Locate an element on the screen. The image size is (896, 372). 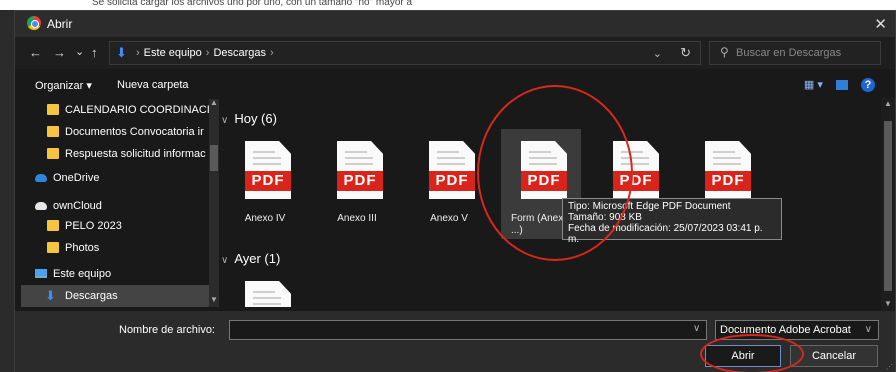
help-icon: ? is located at coordinates (868, 85).